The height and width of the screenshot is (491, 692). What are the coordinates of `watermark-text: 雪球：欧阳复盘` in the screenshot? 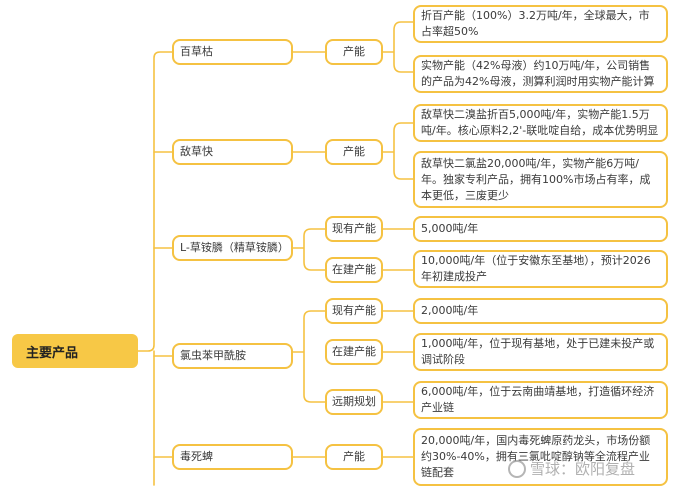 It's located at (583, 469).